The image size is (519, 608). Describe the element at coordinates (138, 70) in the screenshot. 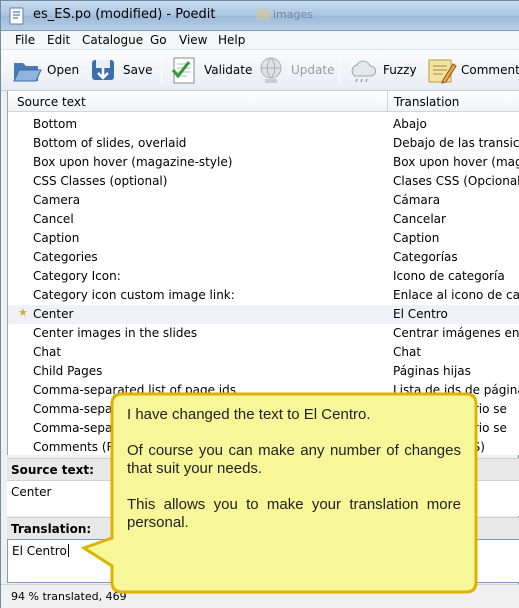

I see `save-label: Save` at that location.